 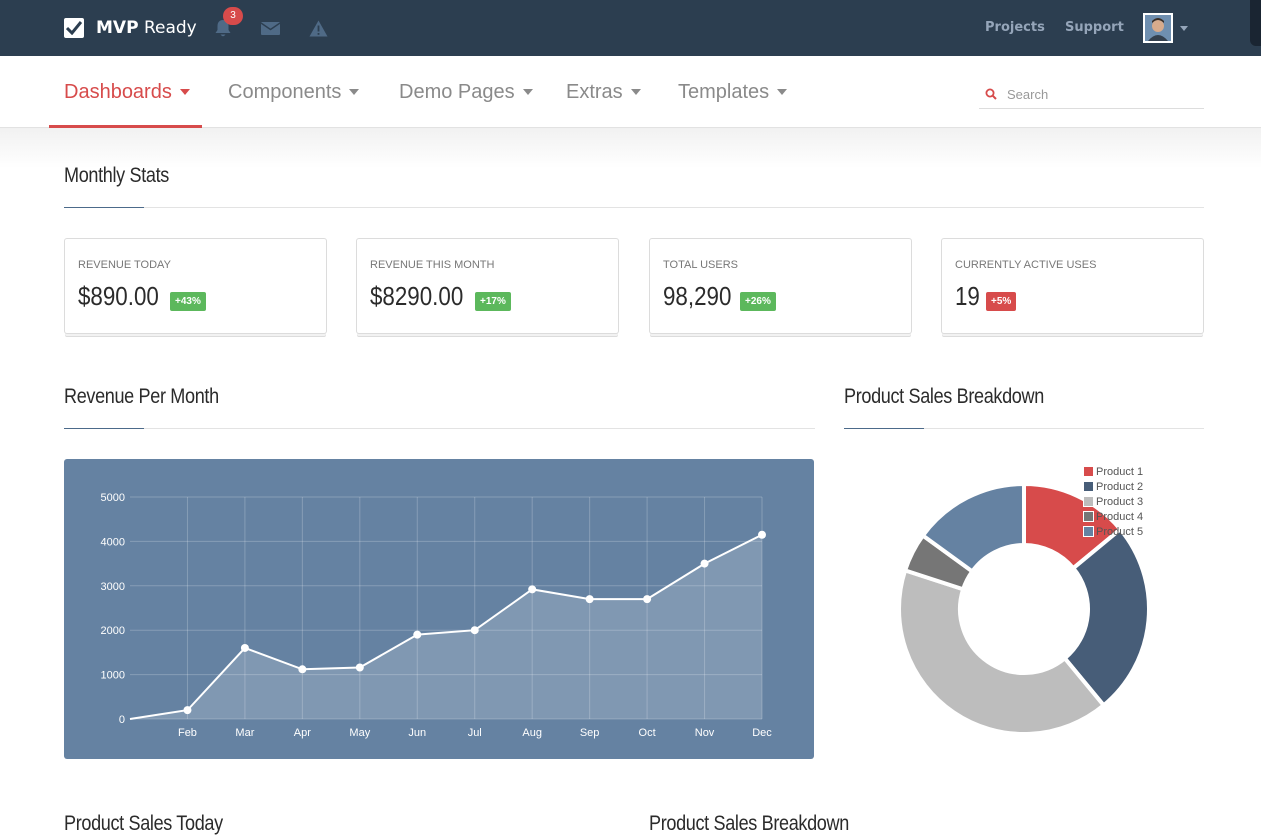 What do you see at coordinates (124, 265) in the screenshot?
I see `stat-label: REVENUE TODAY` at bounding box center [124, 265].